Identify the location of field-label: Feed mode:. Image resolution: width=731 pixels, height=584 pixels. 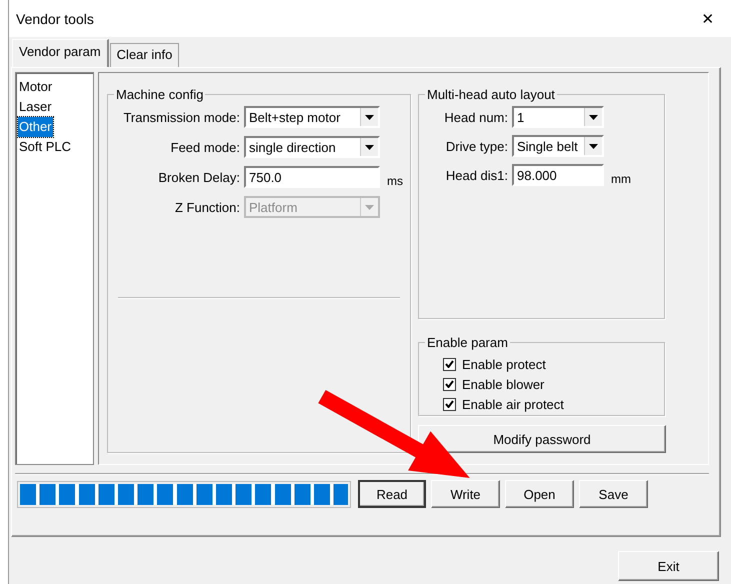
(205, 147).